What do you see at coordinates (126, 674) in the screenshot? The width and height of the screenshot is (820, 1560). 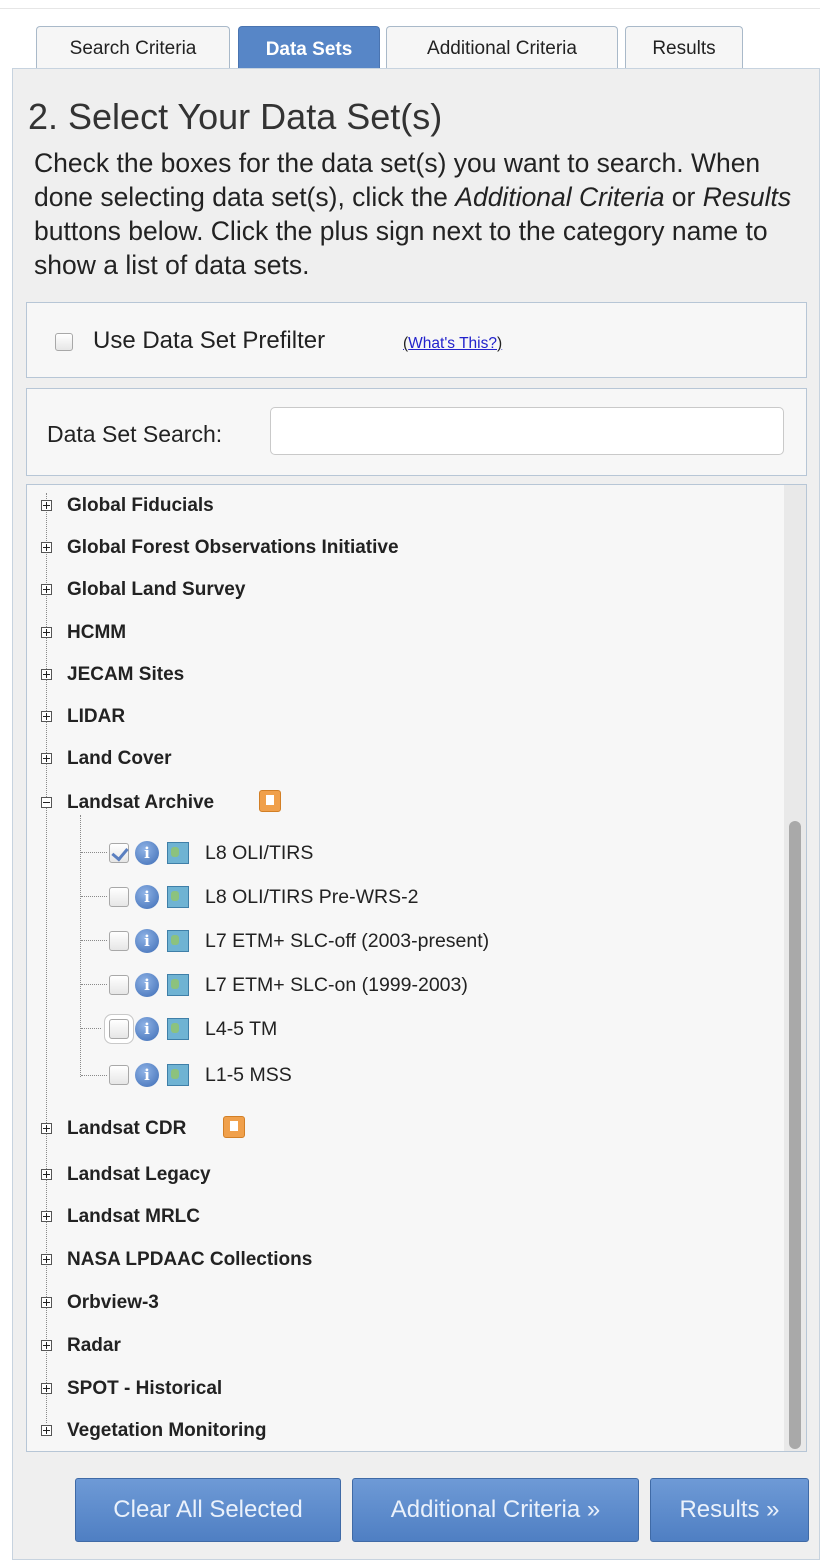 I see `category-label: JECAM Sites` at bounding box center [126, 674].